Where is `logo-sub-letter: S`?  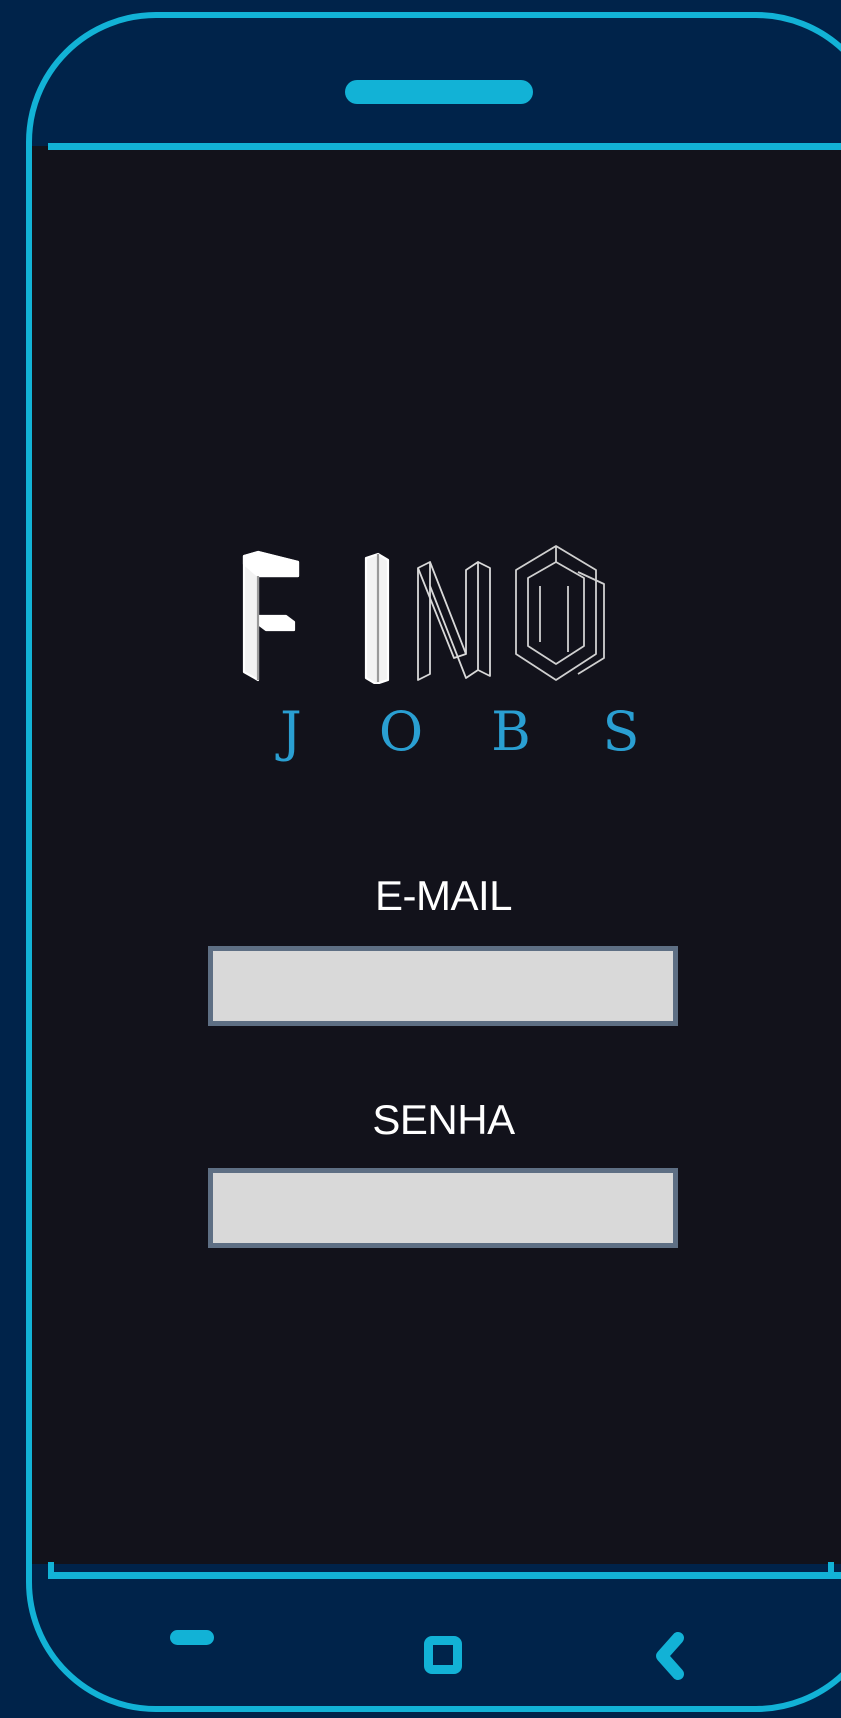 logo-sub-letter: S is located at coordinates (622, 731).